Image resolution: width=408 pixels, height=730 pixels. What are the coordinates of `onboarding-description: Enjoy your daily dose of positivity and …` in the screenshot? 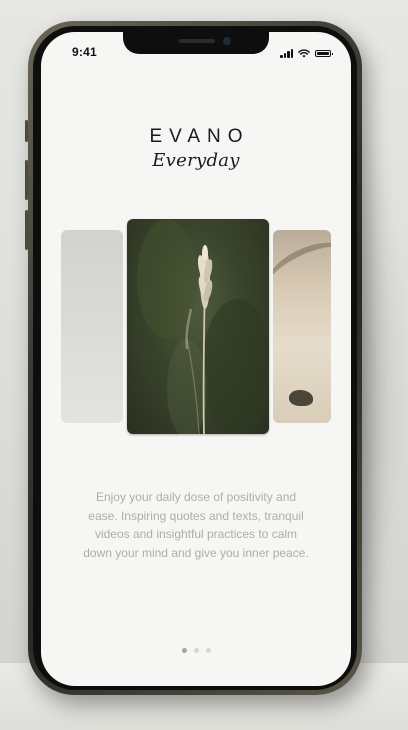 It's located at (196, 525).